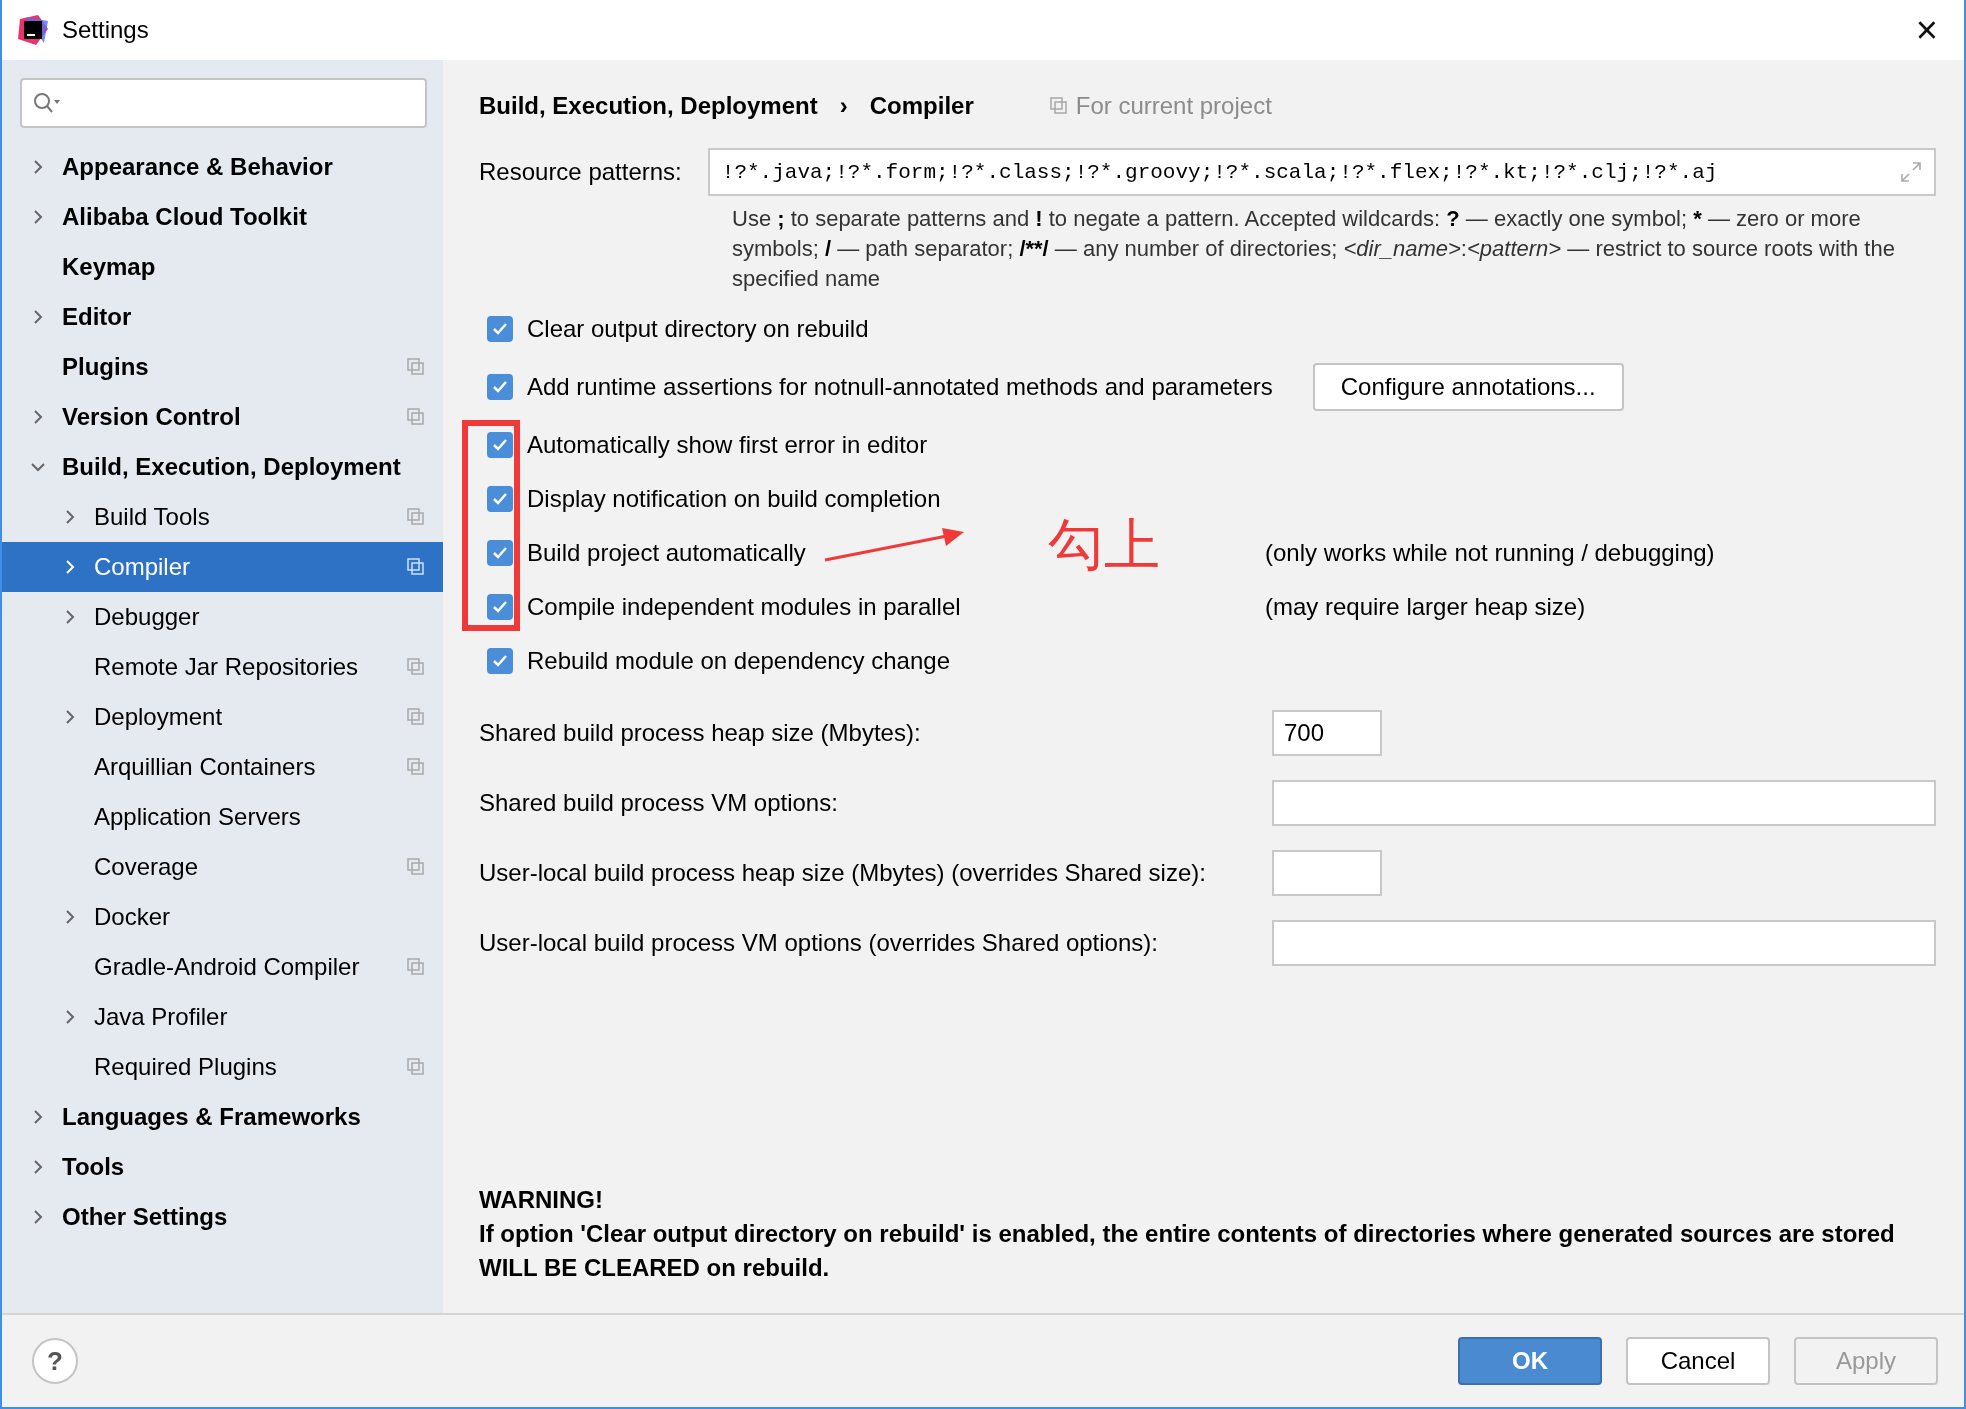 This screenshot has height=1409, width=1966. Describe the element at coordinates (666, 553) in the screenshot. I see `checkbox-label: Build project automatically` at that location.